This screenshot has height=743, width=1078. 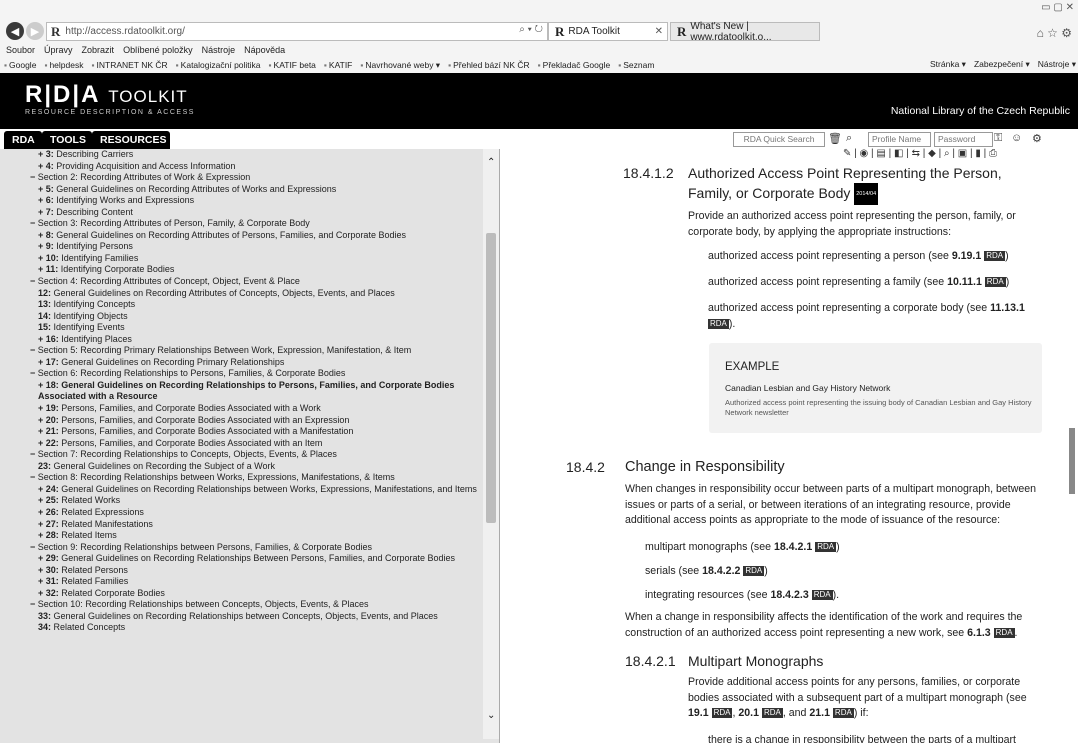 I want to click on toc-item: 15: Identifying Events, so click(x=241, y=328).